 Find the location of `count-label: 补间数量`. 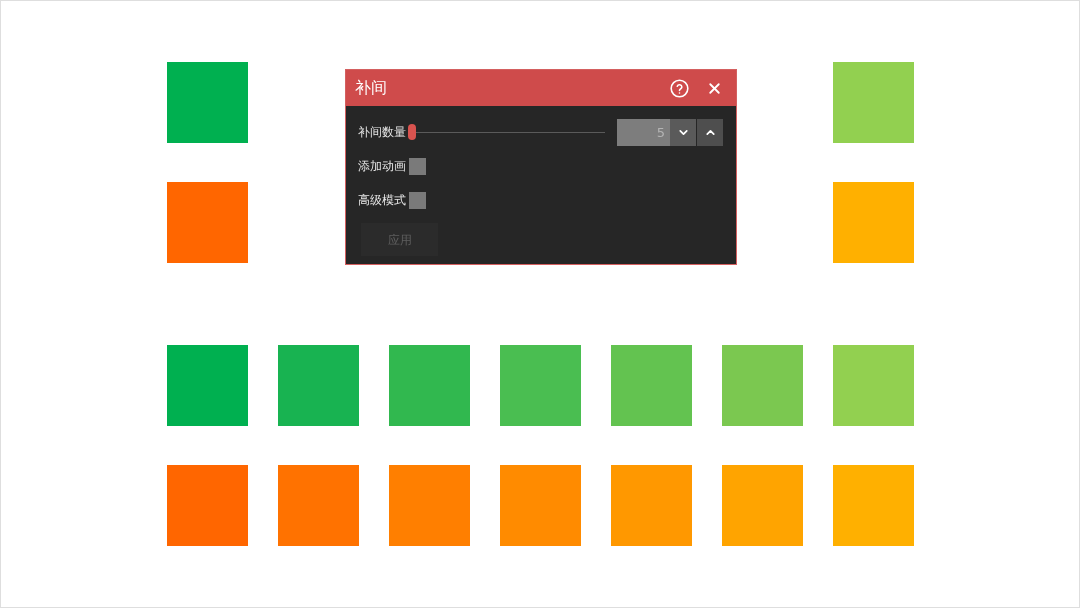

count-label: 补间数量 is located at coordinates (382, 132).